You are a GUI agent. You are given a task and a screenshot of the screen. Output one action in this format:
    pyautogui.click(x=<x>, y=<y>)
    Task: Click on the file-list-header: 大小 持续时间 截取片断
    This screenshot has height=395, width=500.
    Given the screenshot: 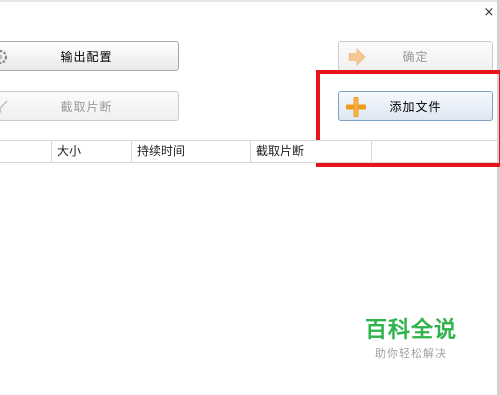 What is the action you would take?
    pyautogui.click(x=248, y=151)
    